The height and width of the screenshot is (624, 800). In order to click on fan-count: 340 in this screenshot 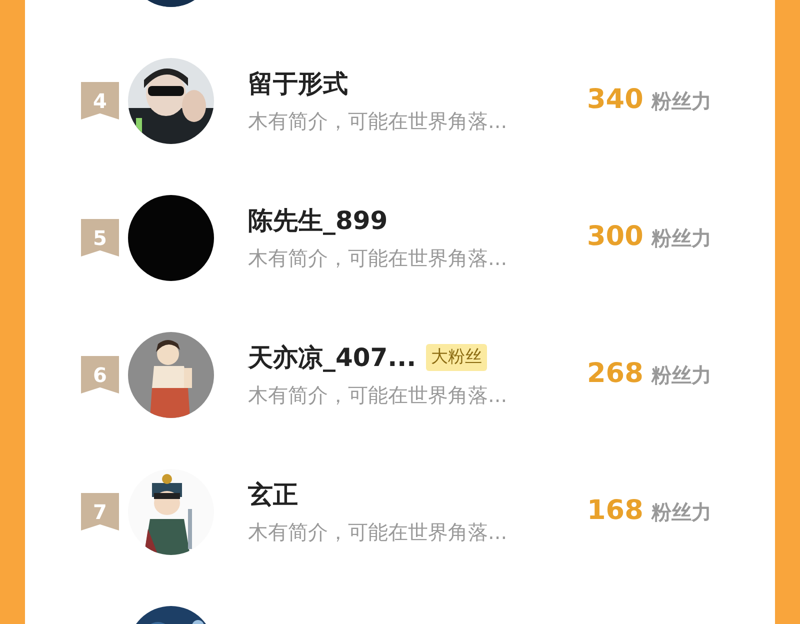, I will do `click(615, 100)`.